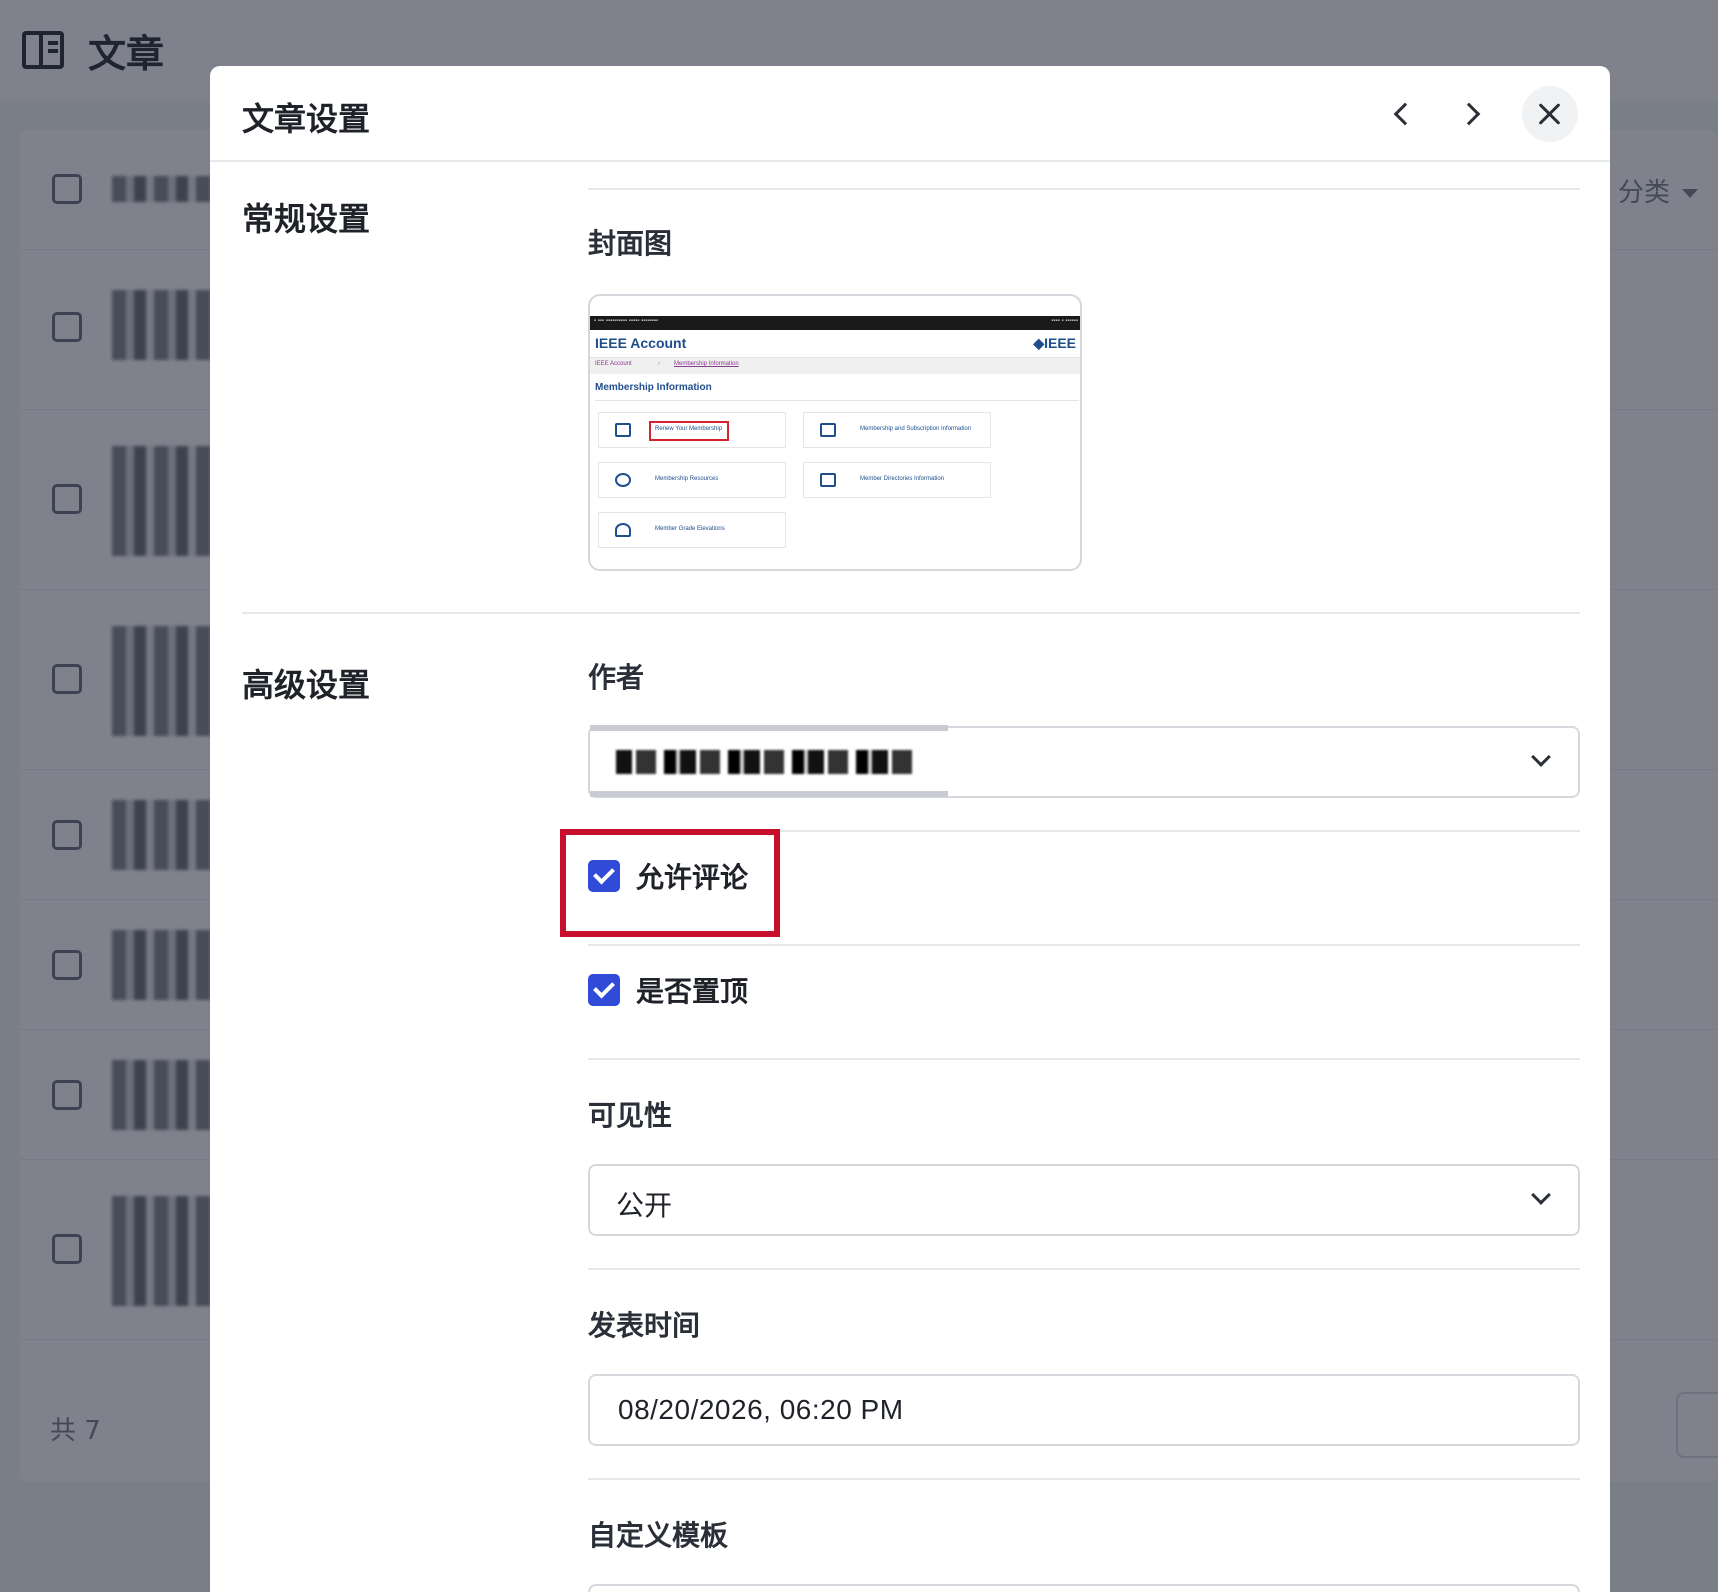 Image resolution: width=1718 pixels, height=1592 pixels. What do you see at coordinates (835, 366) in the screenshot?
I see `cover-breadcrumb: IEEE Account › Membership Information` at bounding box center [835, 366].